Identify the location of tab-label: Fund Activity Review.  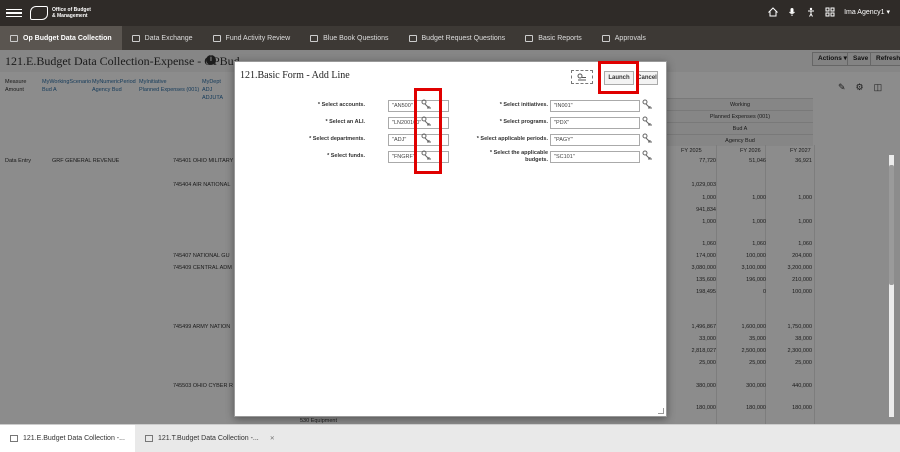
(258, 38).